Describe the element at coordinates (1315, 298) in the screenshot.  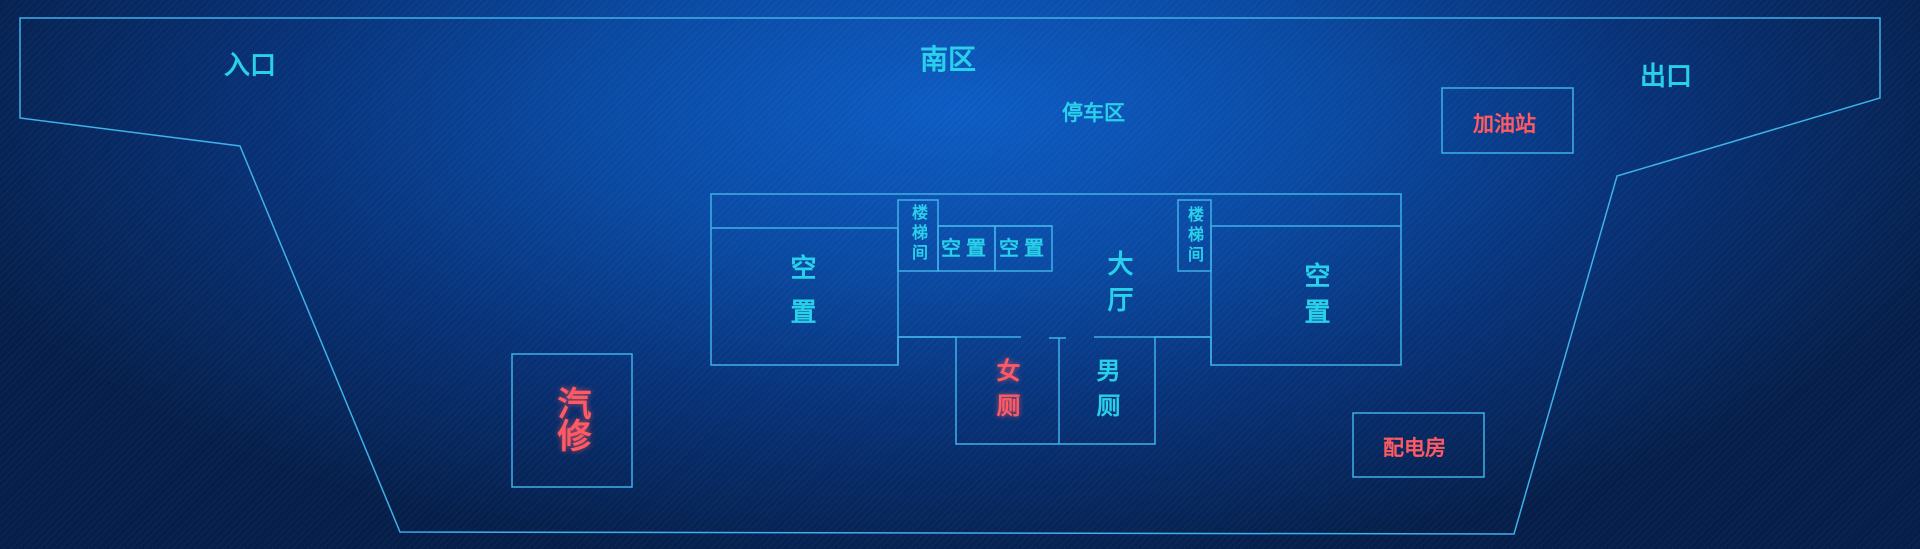
I see `vacant-right-label: 空置` at that location.